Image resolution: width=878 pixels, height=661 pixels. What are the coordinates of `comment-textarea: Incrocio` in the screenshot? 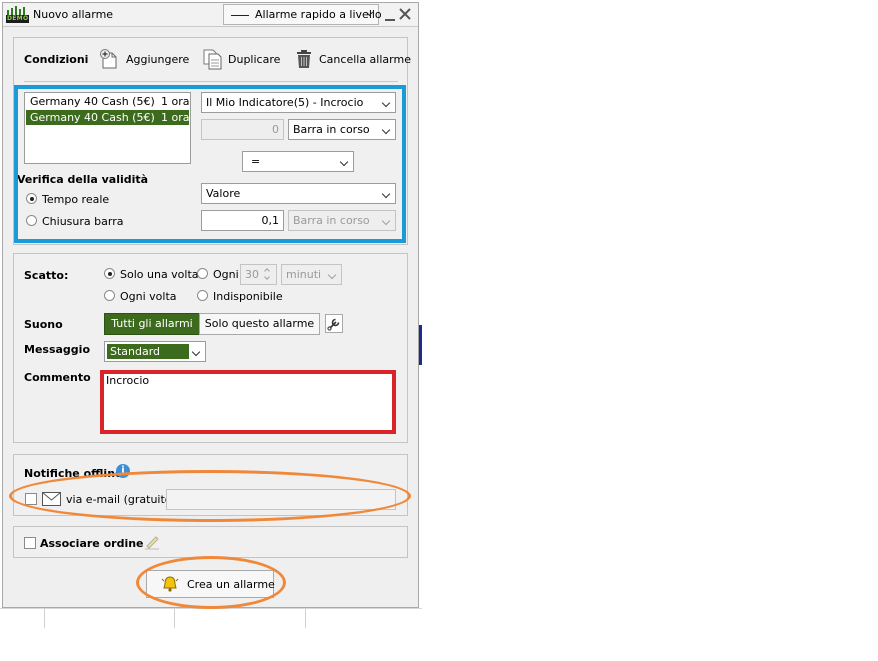 It's located at (248, 402).